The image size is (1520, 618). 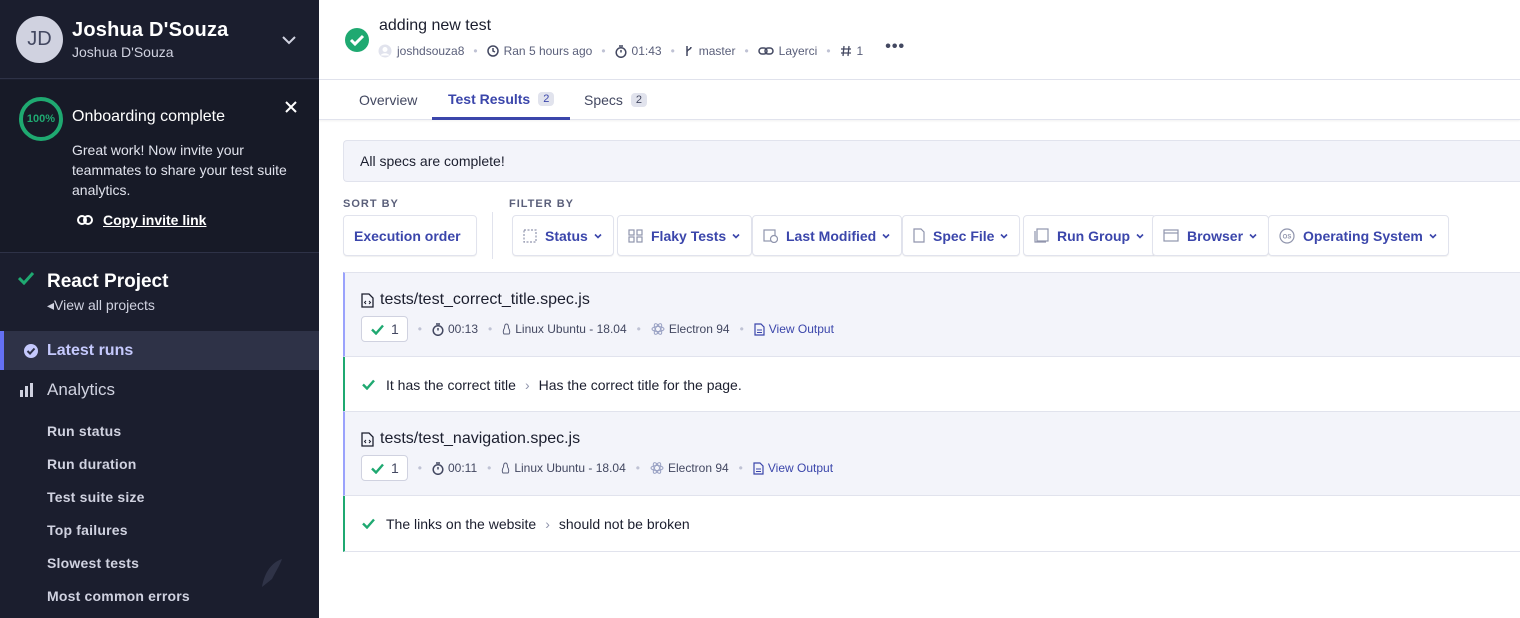 What do you see at coordinates (41, 119) in the screenshot?
I see `progress-ring: 100%` at bounding box center [41, 119].